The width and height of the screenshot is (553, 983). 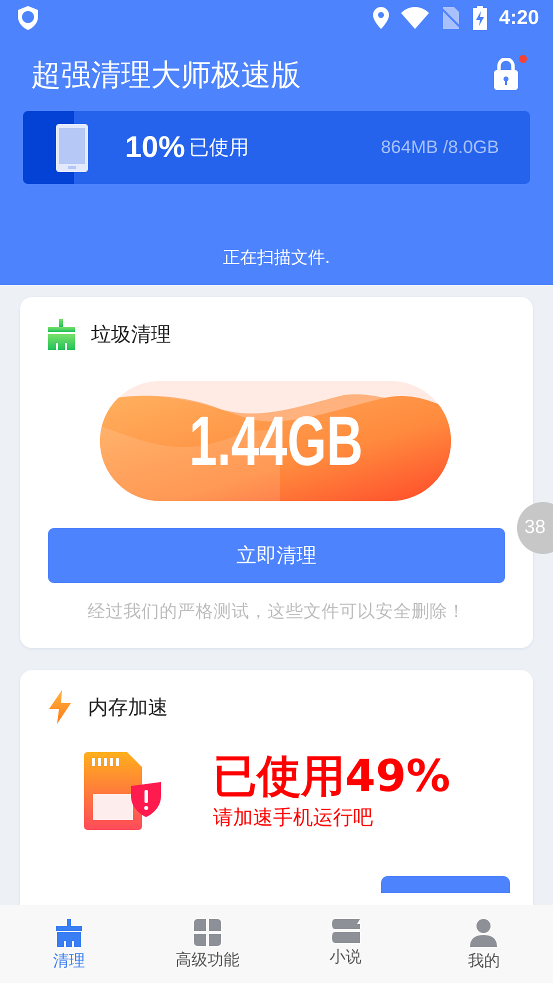 I want to click on no-sim-icon, so click(x=450, y=18).